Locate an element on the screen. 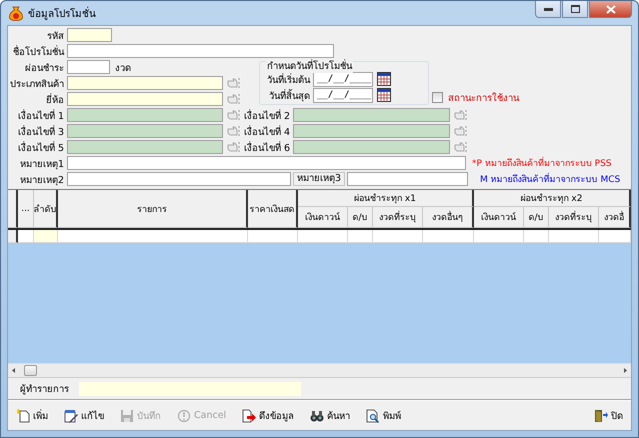 This screenshot has height=438, width=639. magnifier-document-icon is located at coordinates (373, 415).